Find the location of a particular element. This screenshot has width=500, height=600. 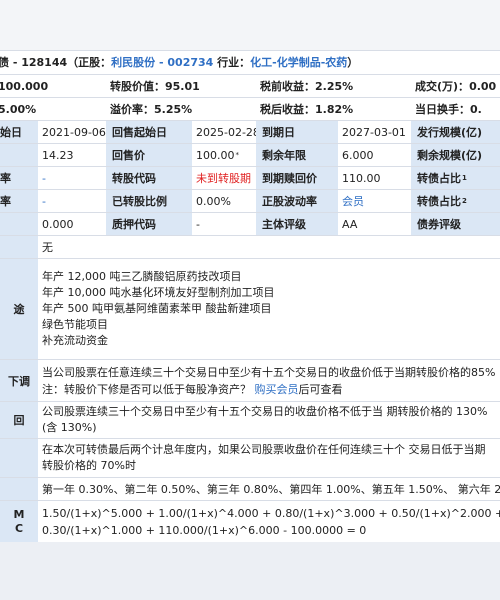

pretax-yield: 2.25% is located at coordinates (334, 86).